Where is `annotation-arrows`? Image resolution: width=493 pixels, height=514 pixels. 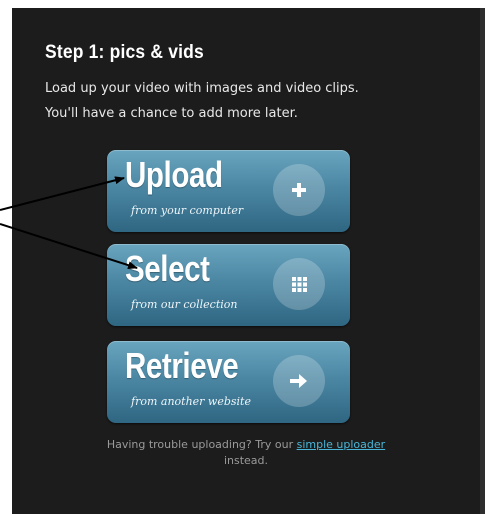
annotation-arrows is located at coordinates (69, 223).